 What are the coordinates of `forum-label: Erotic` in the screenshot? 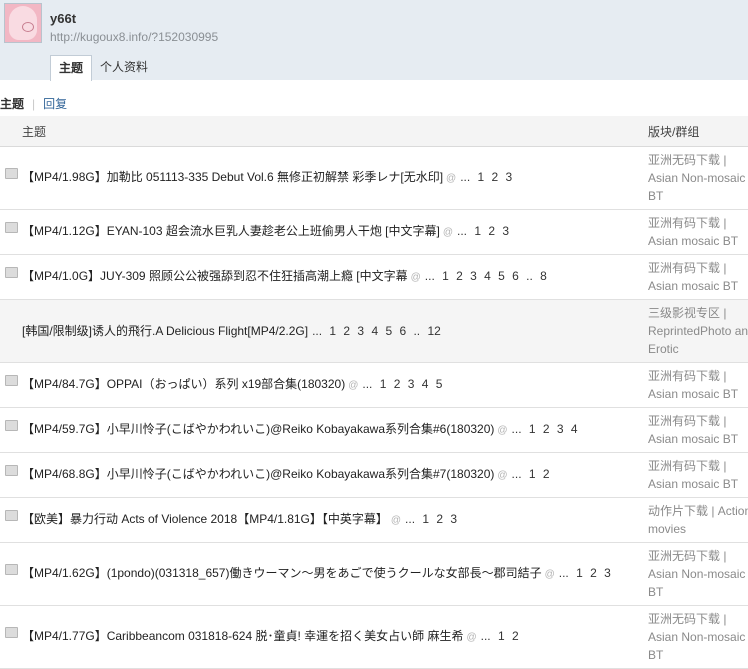 It's located at (698, 349).